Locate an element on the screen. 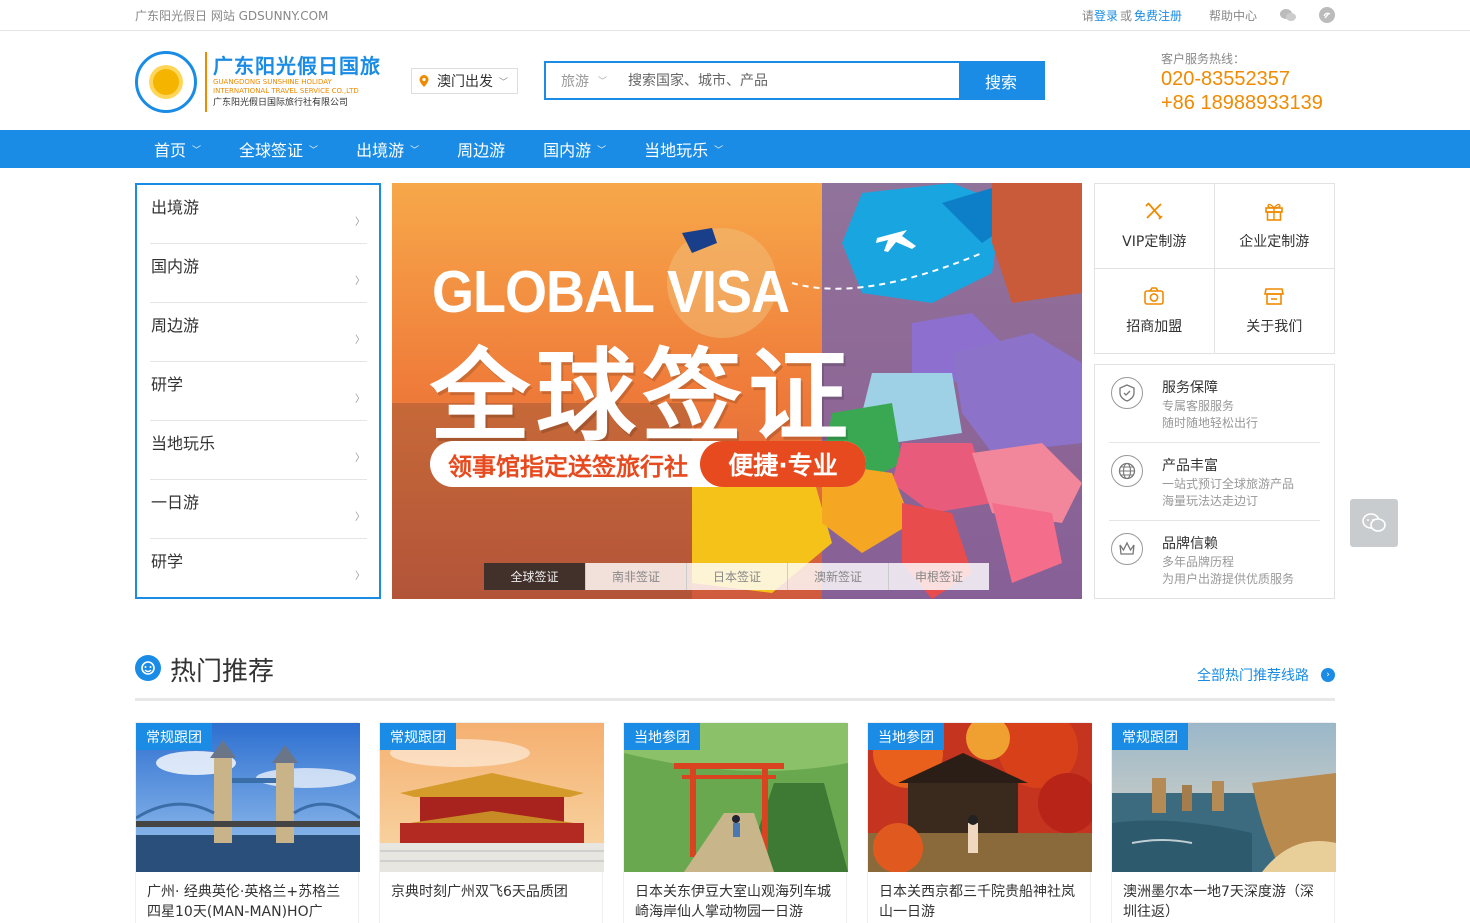 This screenshot has height=923, width=1470. quick-link: VIP定制游 is located at coordinates (1155, 226).